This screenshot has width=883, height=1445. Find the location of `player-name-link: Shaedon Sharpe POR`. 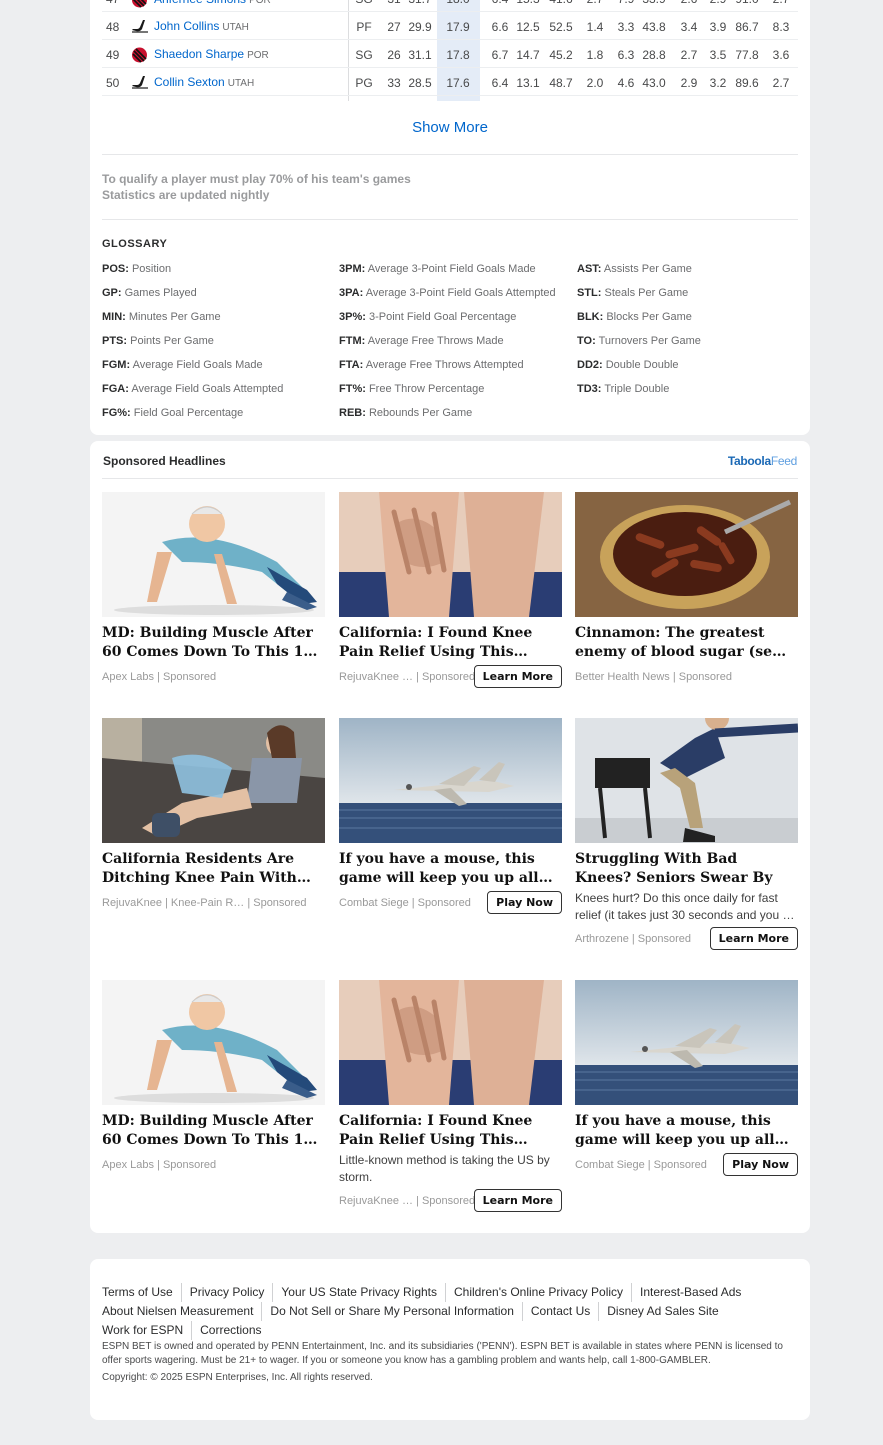

player-name-link: Shaedon Sharpe POR is located at coordinates (211, 54).